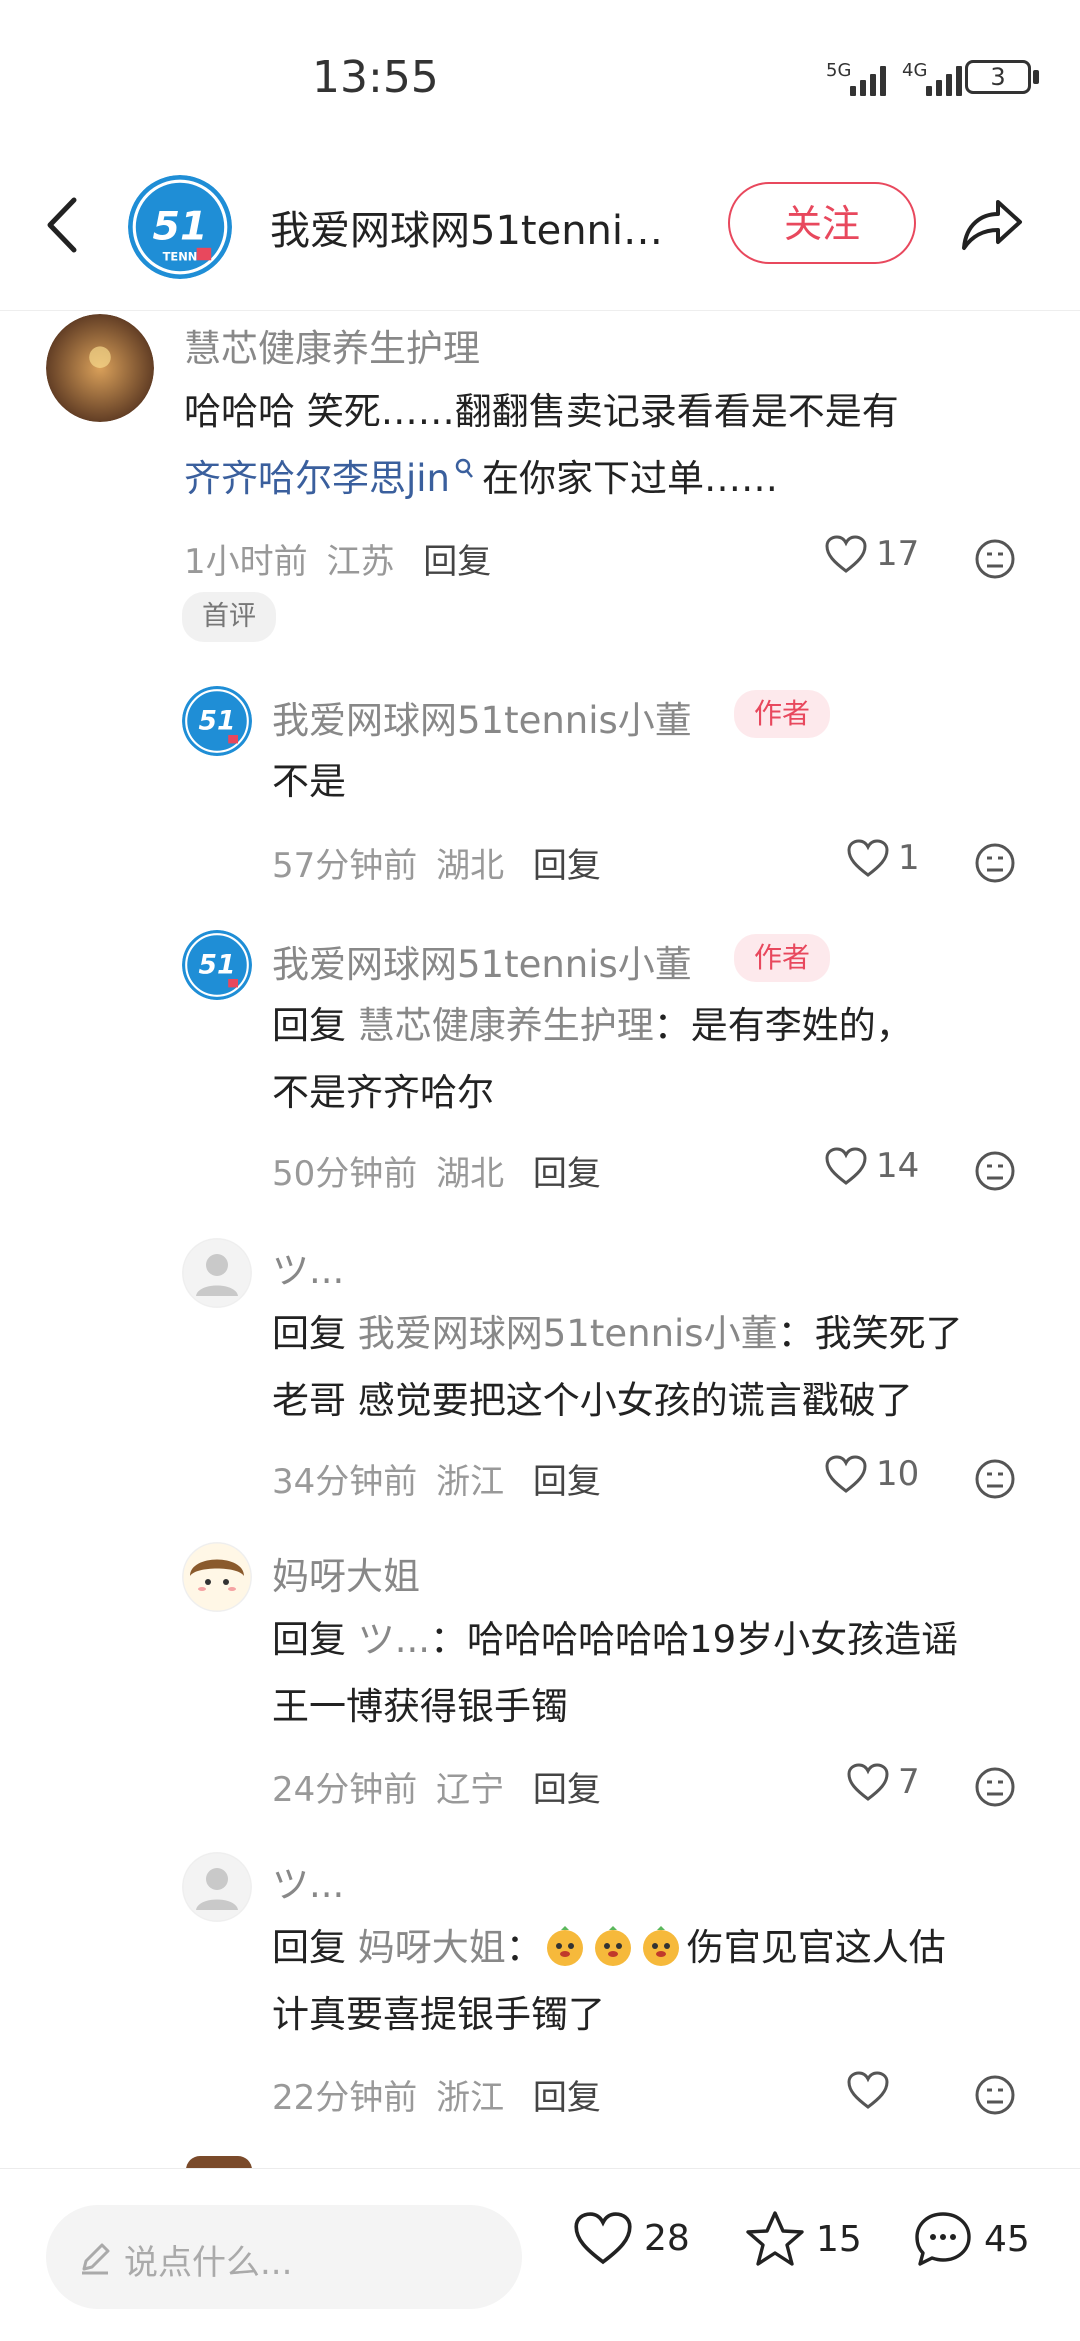 The width and height of the screenshot is (1080, 2341). I want to click on reply-time: 34分钟前, so click(345, 1482).